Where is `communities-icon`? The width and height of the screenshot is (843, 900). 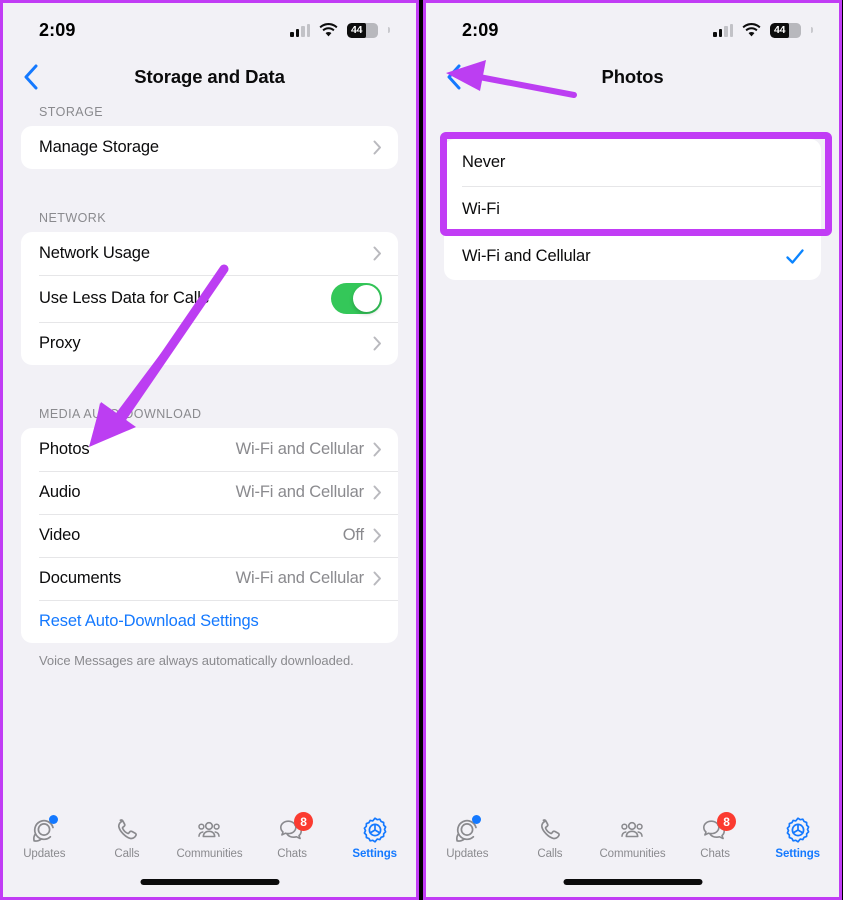
communities-icon is located at coordinates (632, 830).